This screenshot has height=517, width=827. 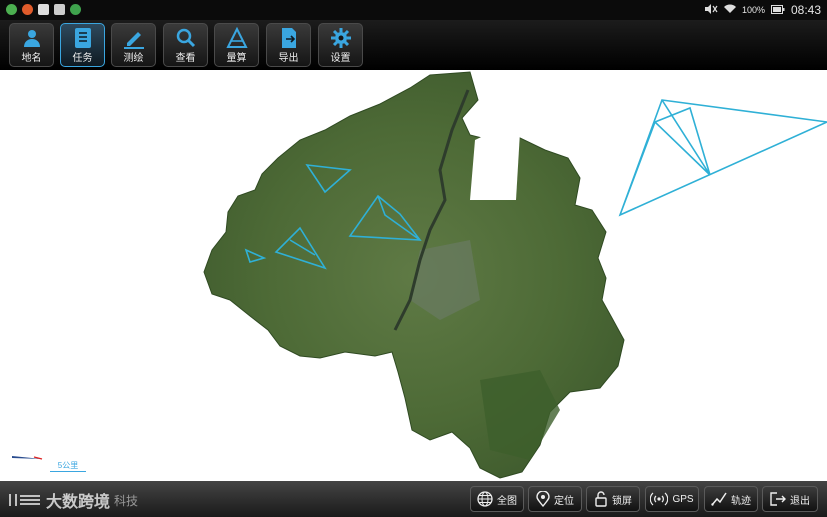 I want to click on measure-icon, so click(x=237, y=37).